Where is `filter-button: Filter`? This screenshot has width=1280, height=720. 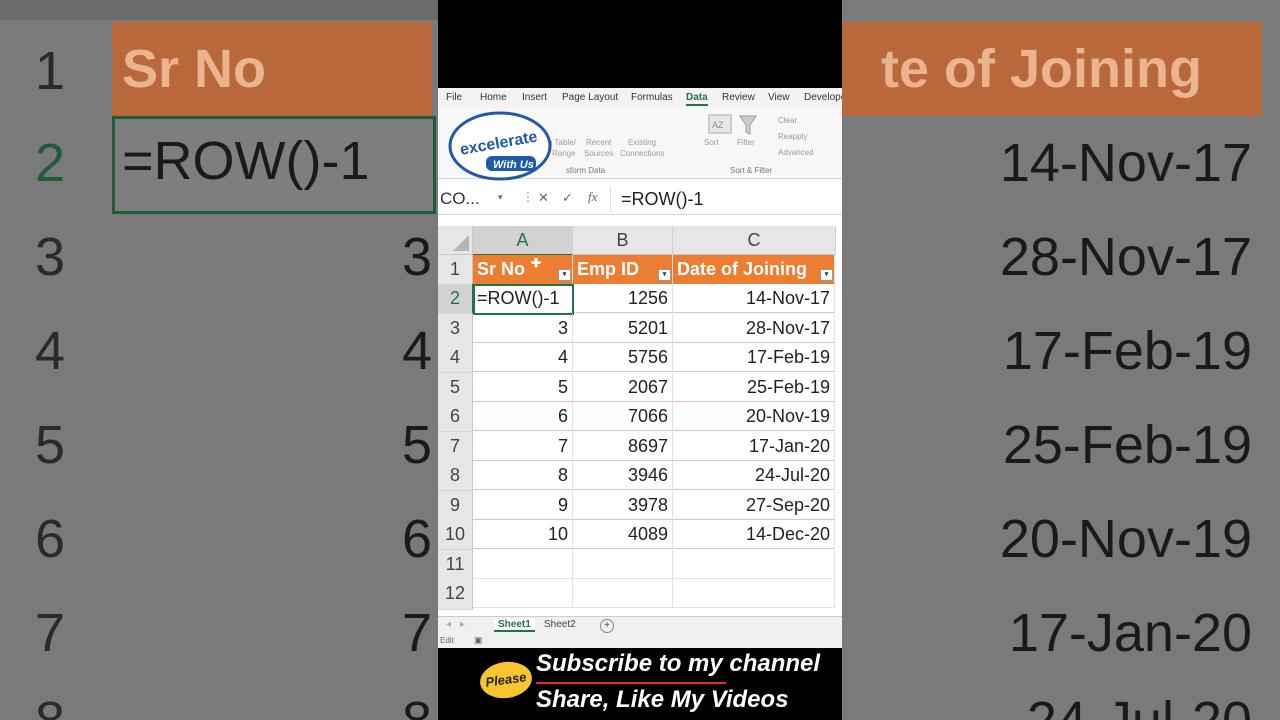
filter-button: Filter is located at coordinates (746, 142).